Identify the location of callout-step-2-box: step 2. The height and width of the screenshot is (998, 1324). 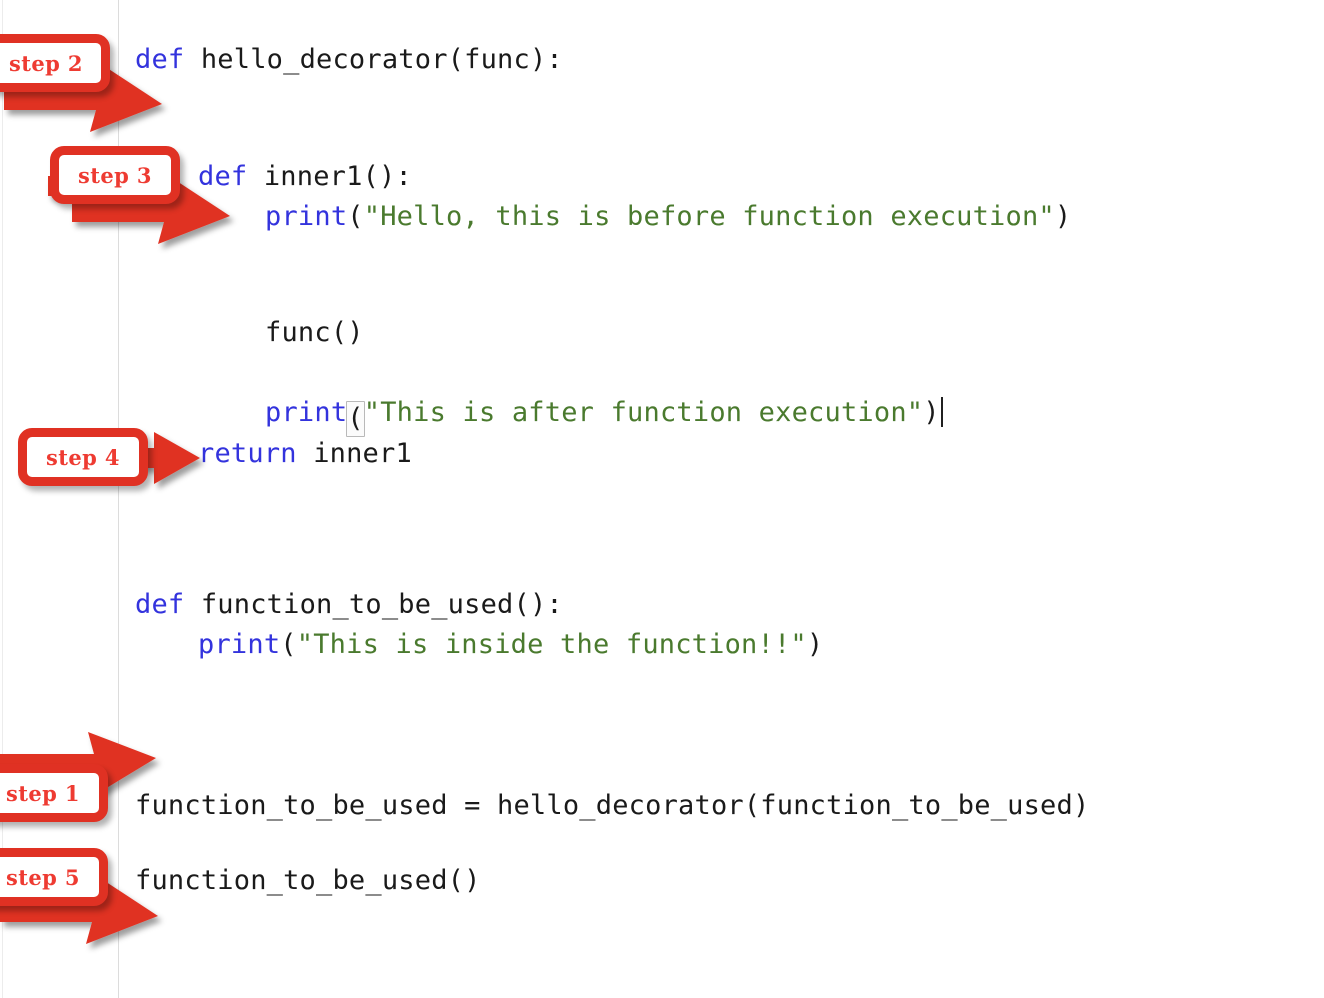
(55, 63).